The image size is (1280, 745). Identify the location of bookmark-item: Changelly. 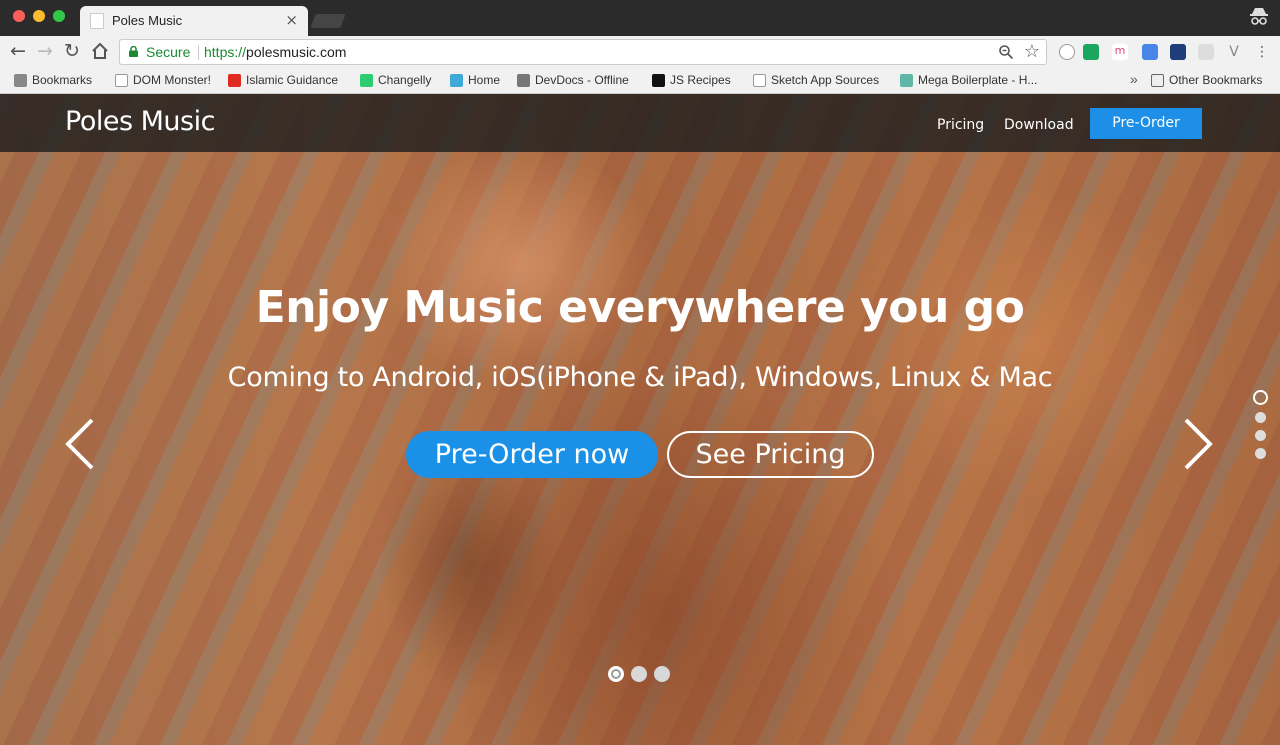
(395, 80).